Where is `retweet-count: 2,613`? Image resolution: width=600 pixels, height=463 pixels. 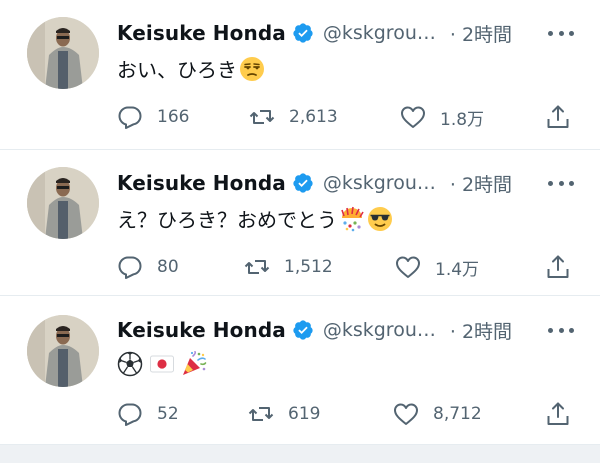 retweet-count: 2,613 is located at coordinates (313, 117).